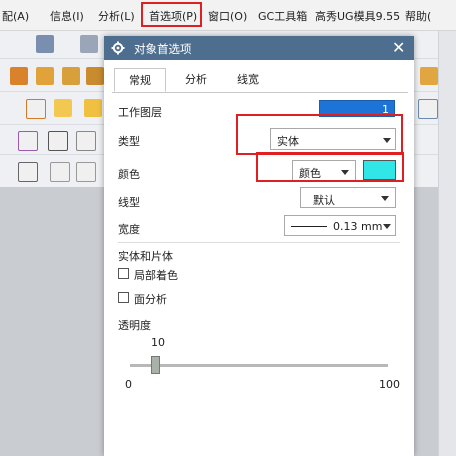 Image resolution: width=456 pixels, height=456 pixels. I want to click on menu-item: 信息(I), so click(67, 16).